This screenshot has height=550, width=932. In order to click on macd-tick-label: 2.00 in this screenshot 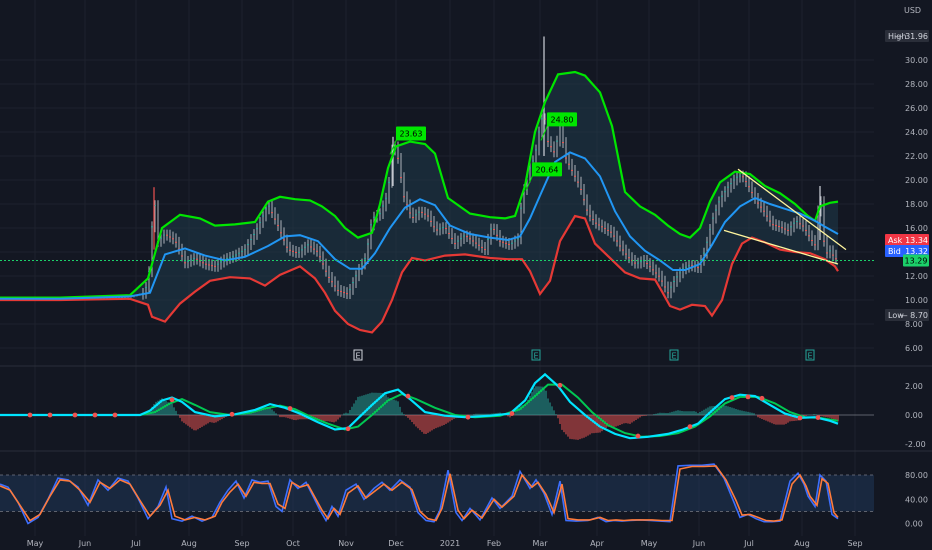, I will do `click(914, 386)`.